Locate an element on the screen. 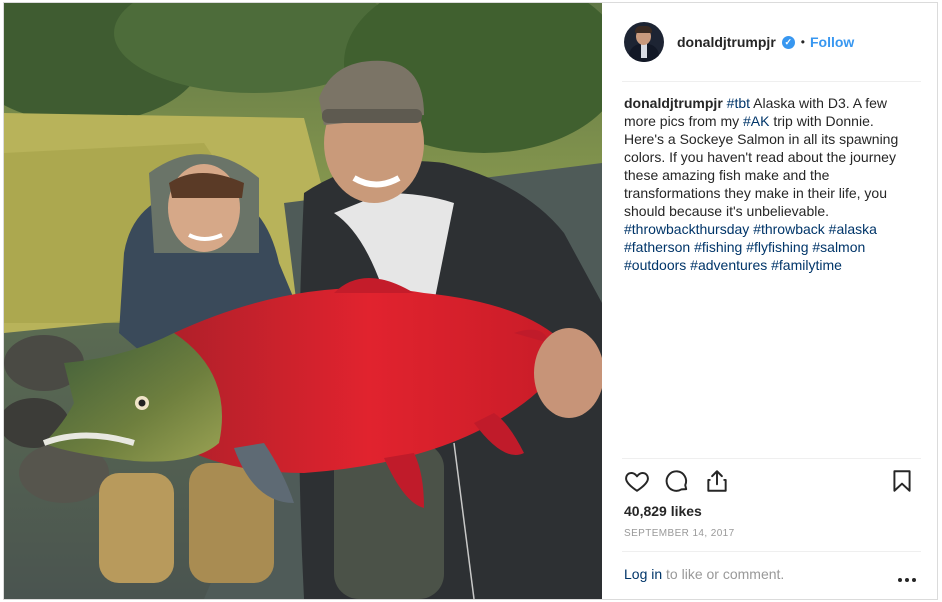 The height and width of the screenshot is (602, 942). hashtag-link: #fatherson is located at coordinates (657, 247).